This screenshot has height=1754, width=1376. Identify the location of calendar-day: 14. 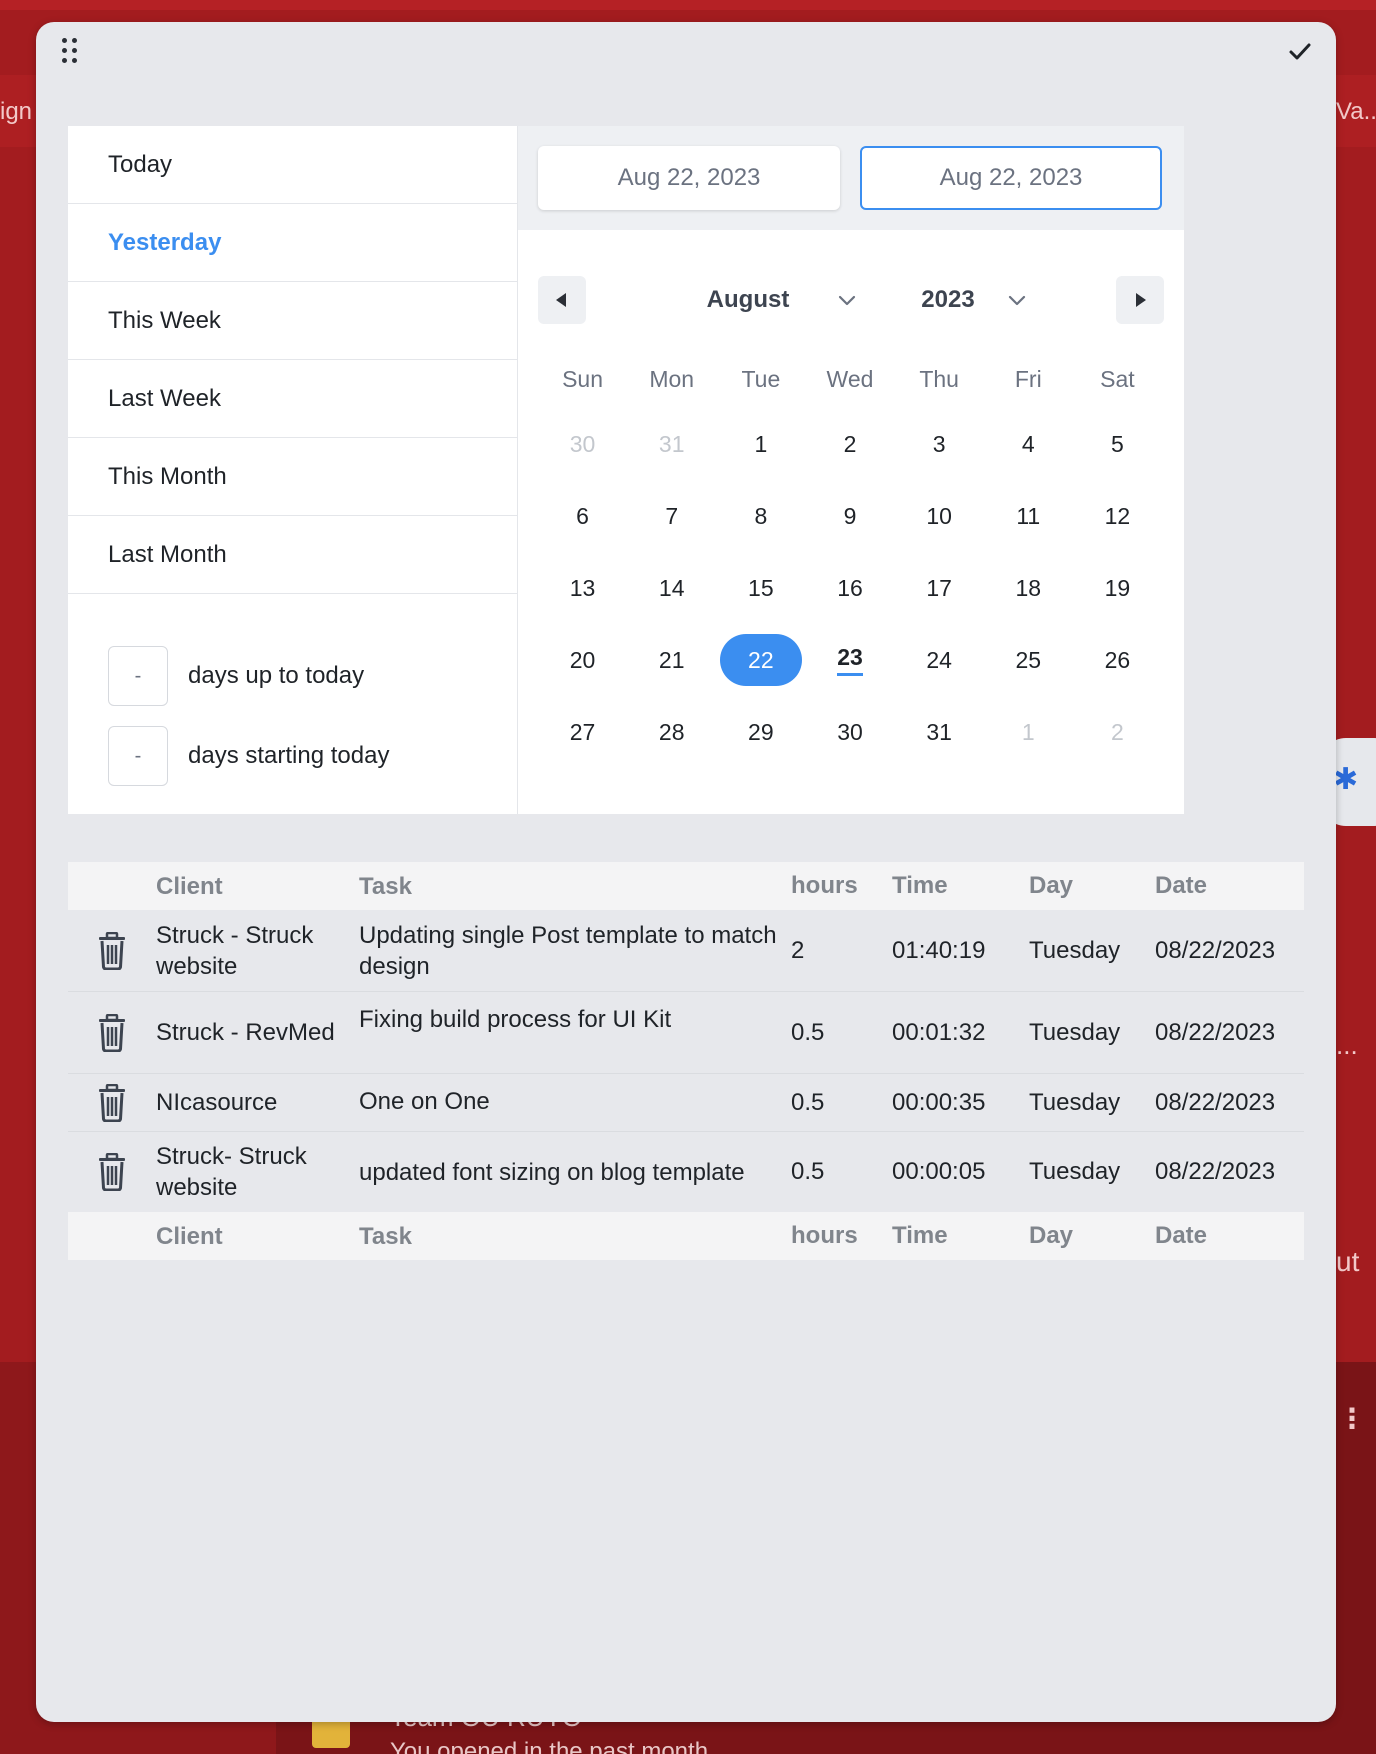
(671, 588).